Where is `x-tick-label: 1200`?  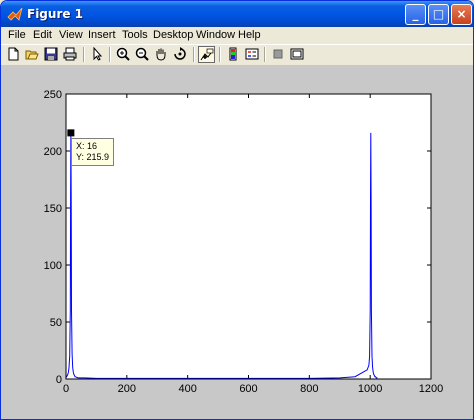 x-tick-label: 1200 is located at coordinates (431, 389).